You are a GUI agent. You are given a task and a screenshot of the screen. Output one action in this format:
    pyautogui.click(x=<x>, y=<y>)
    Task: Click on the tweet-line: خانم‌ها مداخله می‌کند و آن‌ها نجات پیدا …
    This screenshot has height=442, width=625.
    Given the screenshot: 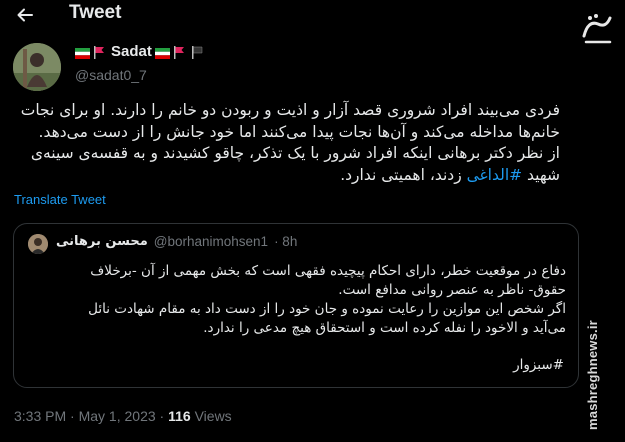 What is the action you would take?
    pyautogui.click(x=299, y=131)
    